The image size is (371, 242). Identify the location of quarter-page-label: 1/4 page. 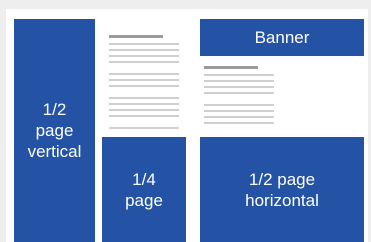
(144, 189).